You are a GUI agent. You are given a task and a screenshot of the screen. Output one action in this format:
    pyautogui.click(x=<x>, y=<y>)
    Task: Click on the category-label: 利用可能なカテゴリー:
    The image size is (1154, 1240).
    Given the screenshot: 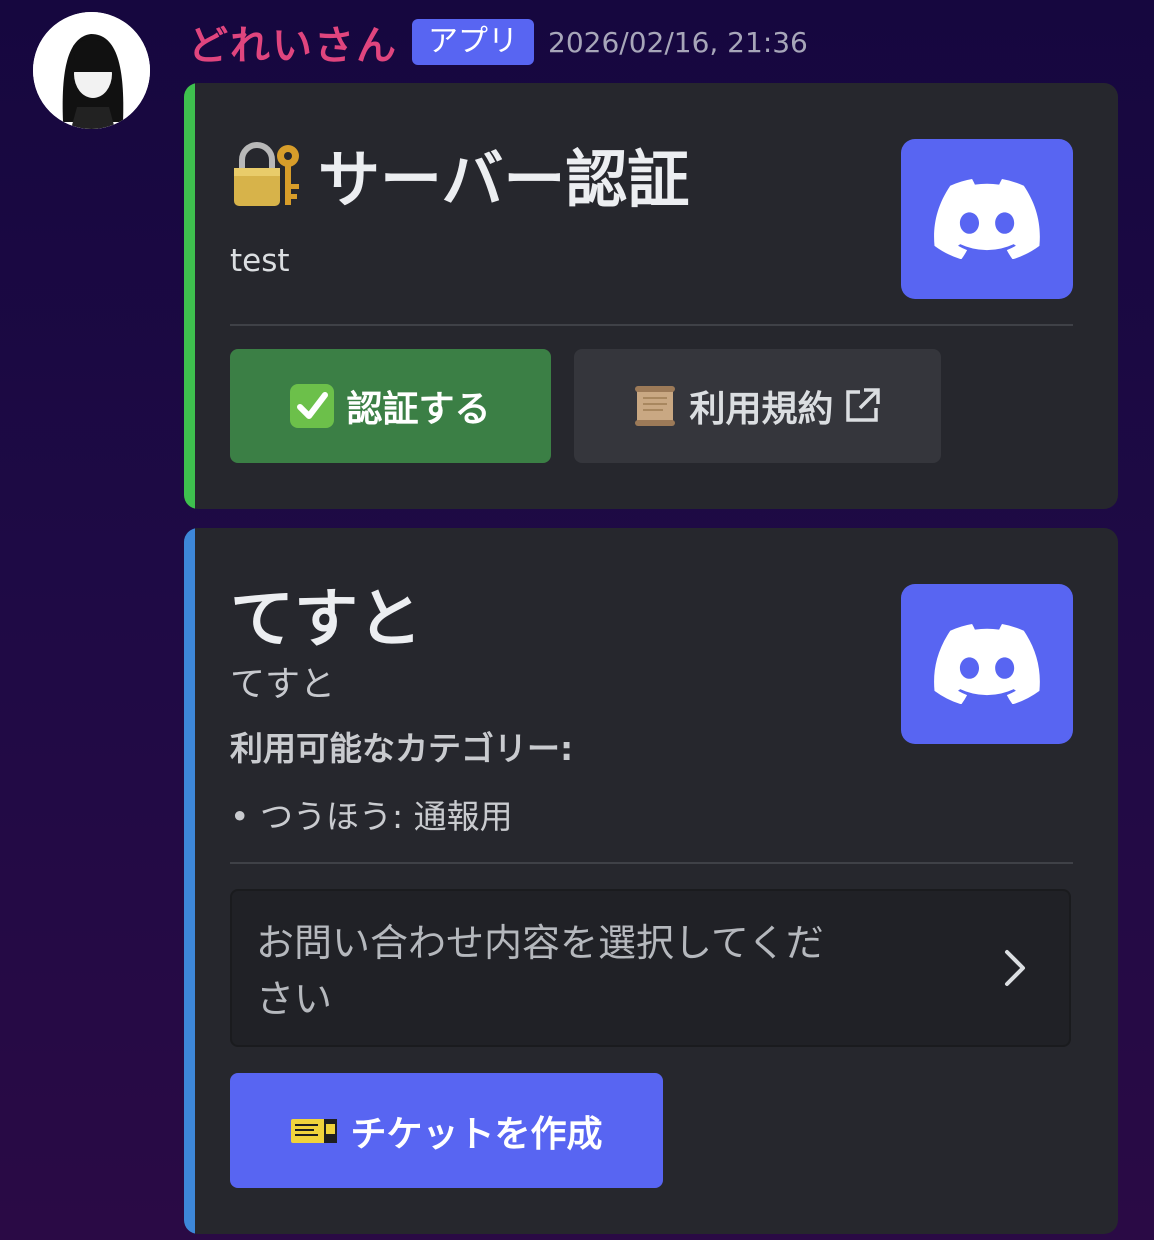 What is the action you would take?
    pyautogui.click(x=402, y=748)
    